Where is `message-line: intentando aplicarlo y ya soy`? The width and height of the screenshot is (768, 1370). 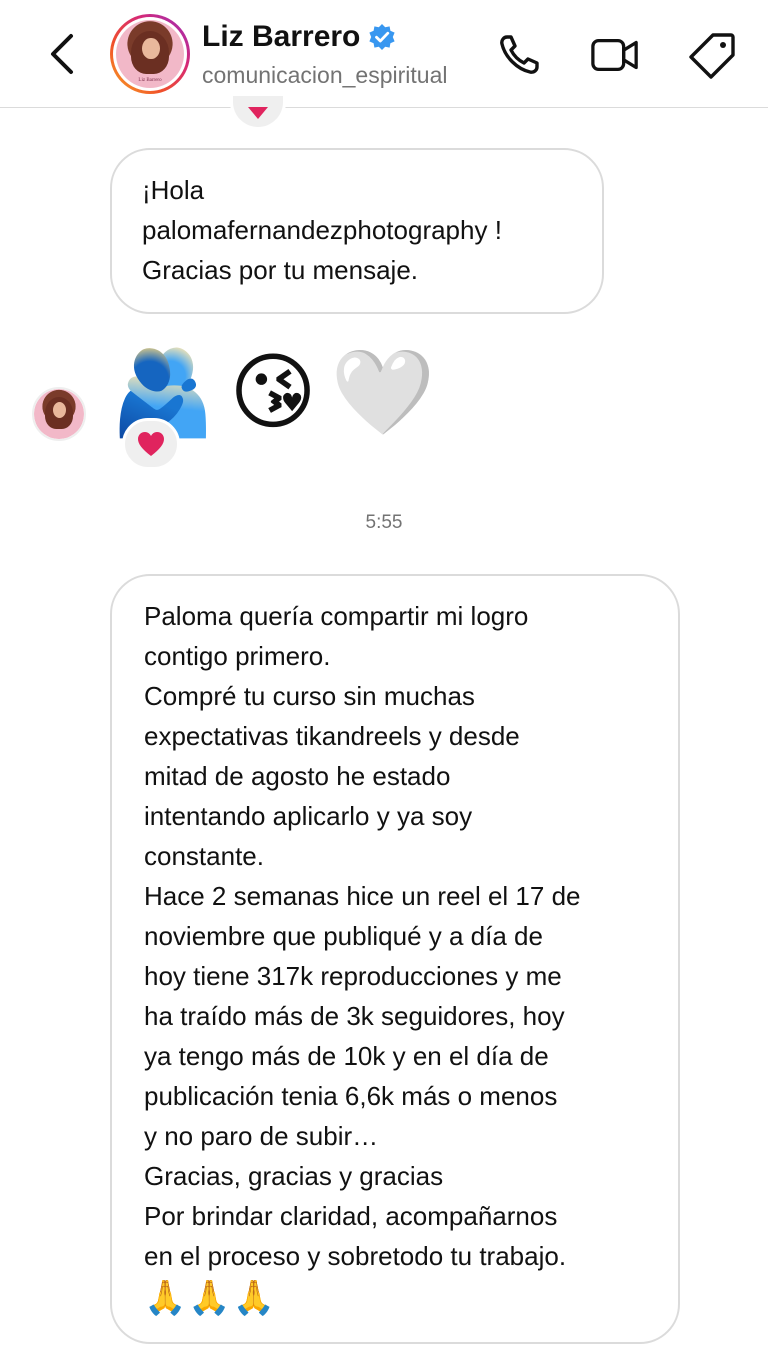 message-line: intentando aplicarlo y ya soy is located at coordinates (308, 816).